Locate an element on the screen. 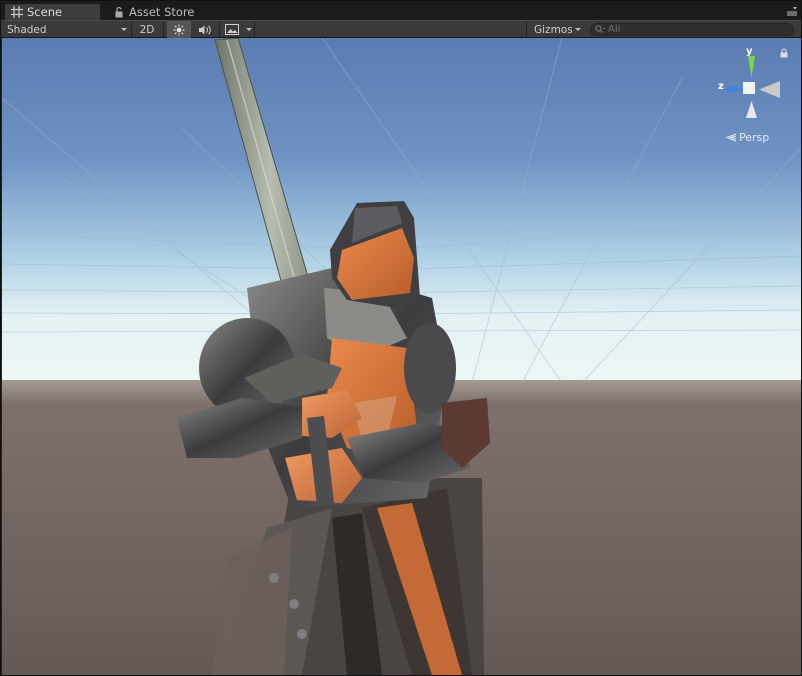 This screenshot has height=676, width=802. orientation-gizmo is located at coordinates (751, 83).